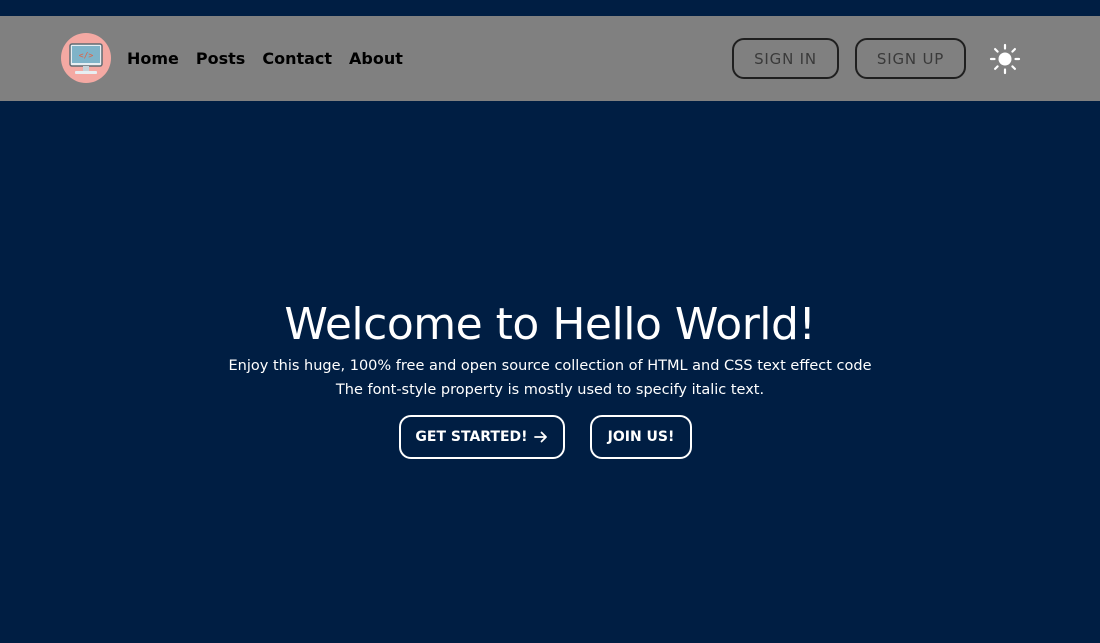 The height and width of the screenshot is (643, 1100). I want to click on nav-link-about: About, so click(376, 59).